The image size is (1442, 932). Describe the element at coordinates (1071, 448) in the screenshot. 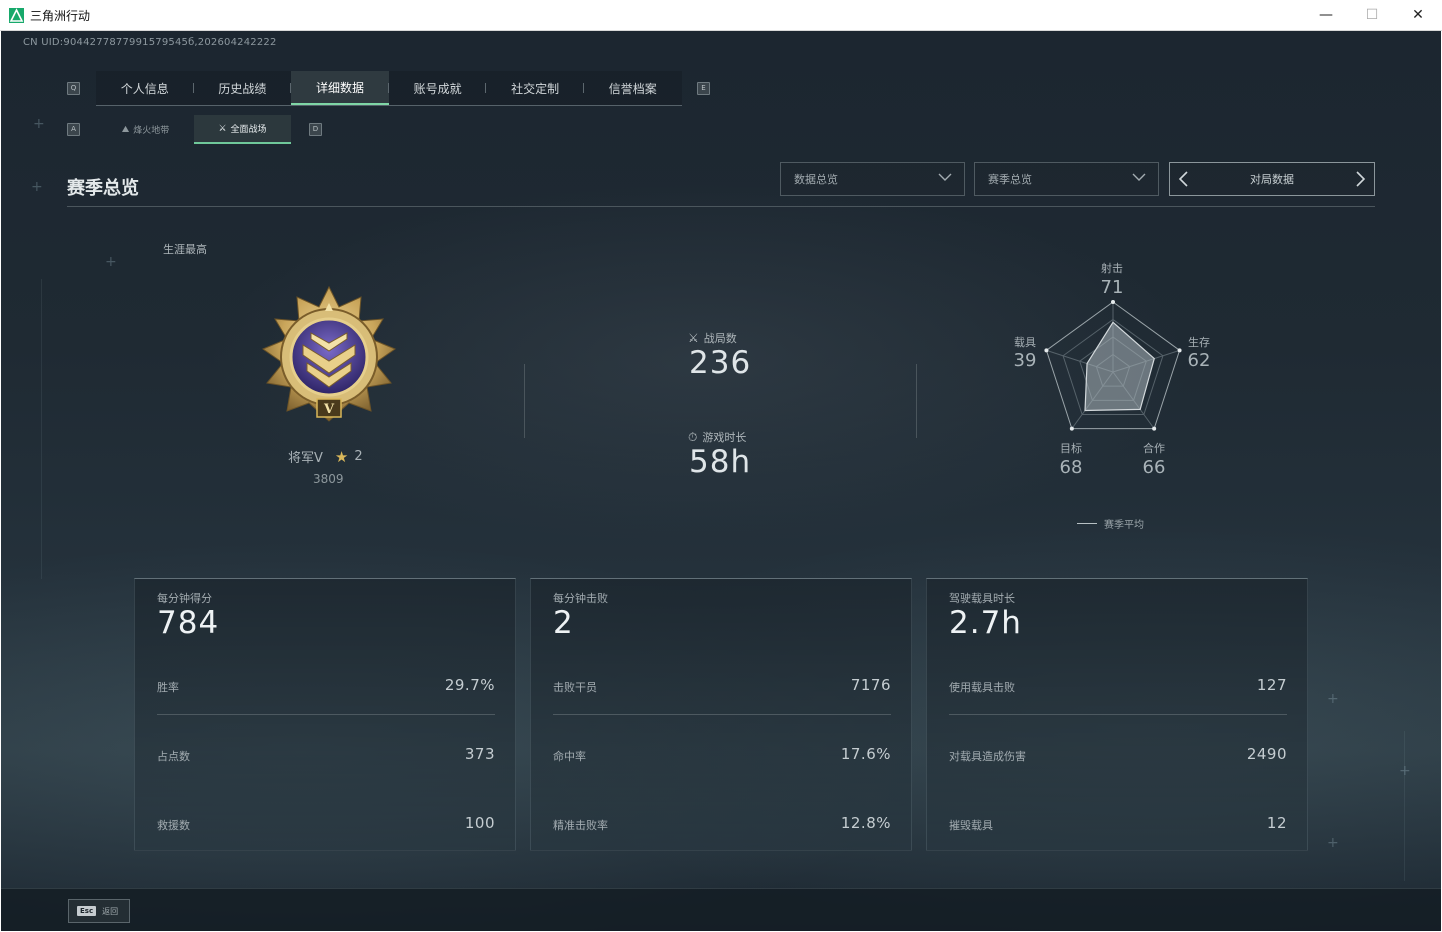

I see `radar-axis-label: 目标` at that location.